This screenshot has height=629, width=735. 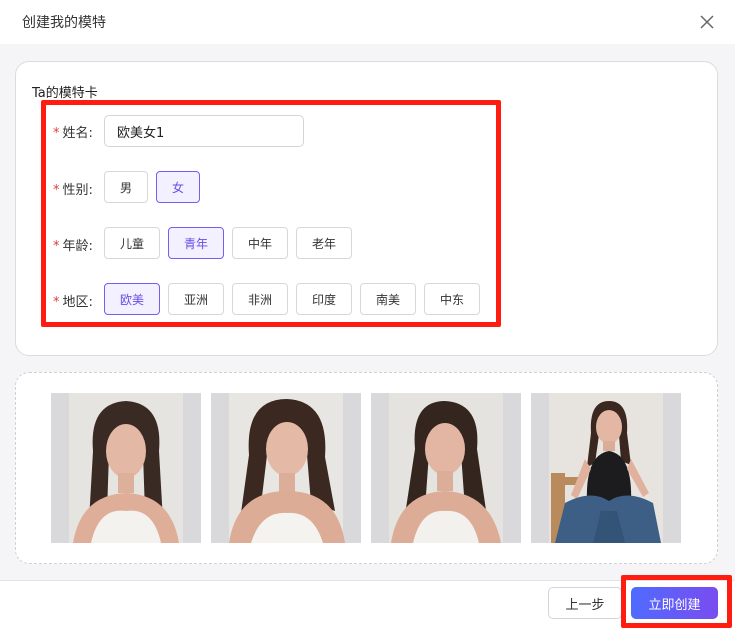 I want to click on highlight-frame-create, so click(x=676, y=601).